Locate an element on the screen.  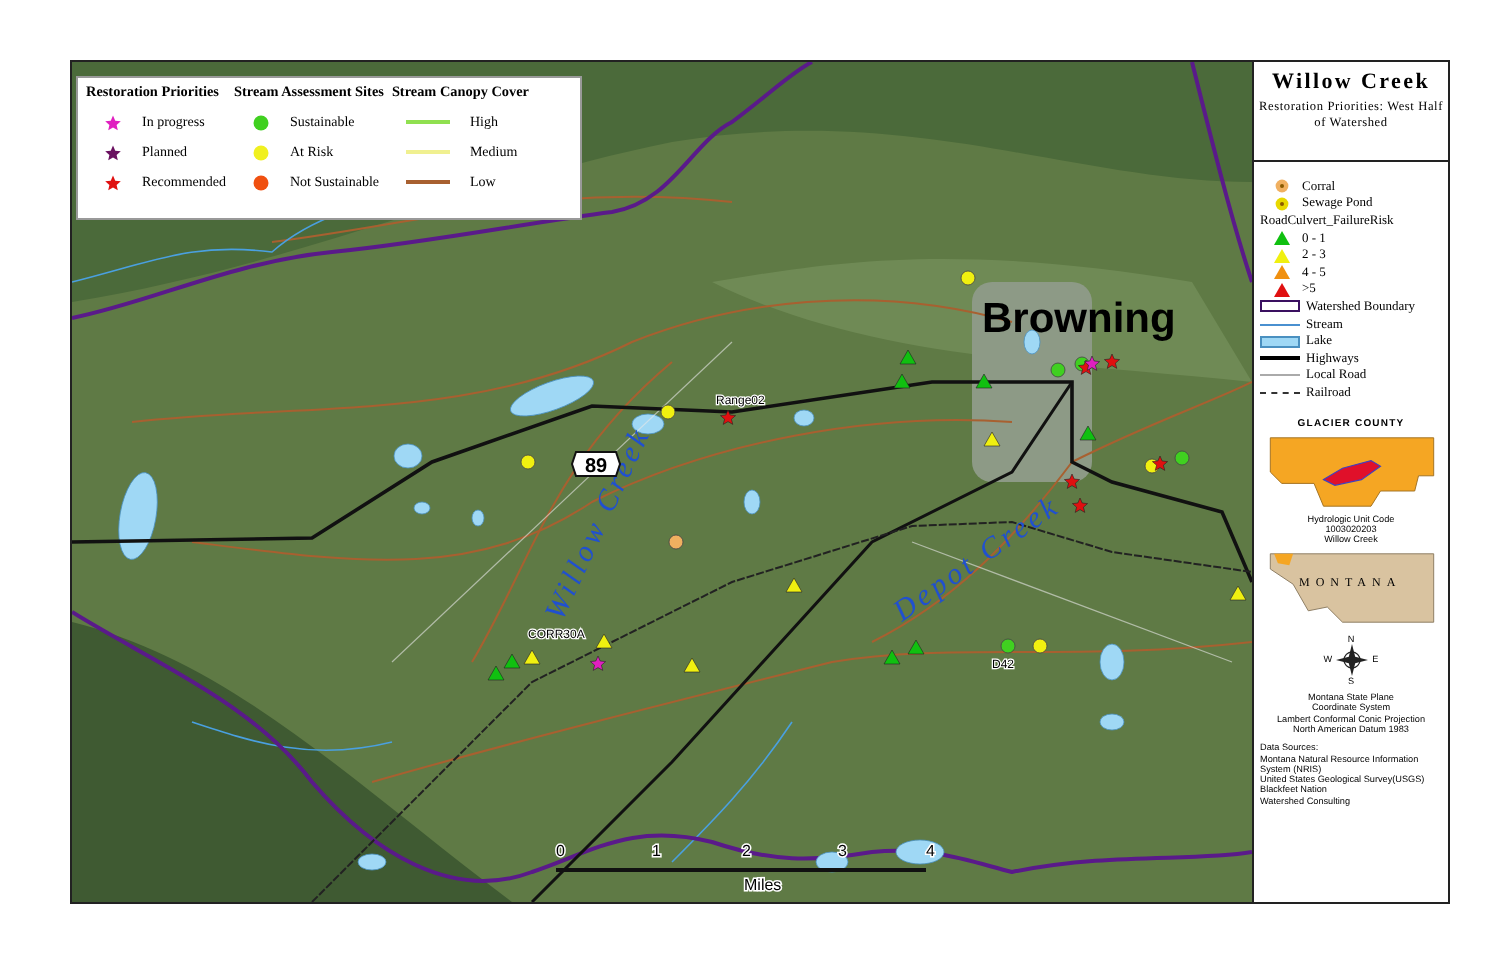
lake-swatch is located at coordinates (1280, 341).